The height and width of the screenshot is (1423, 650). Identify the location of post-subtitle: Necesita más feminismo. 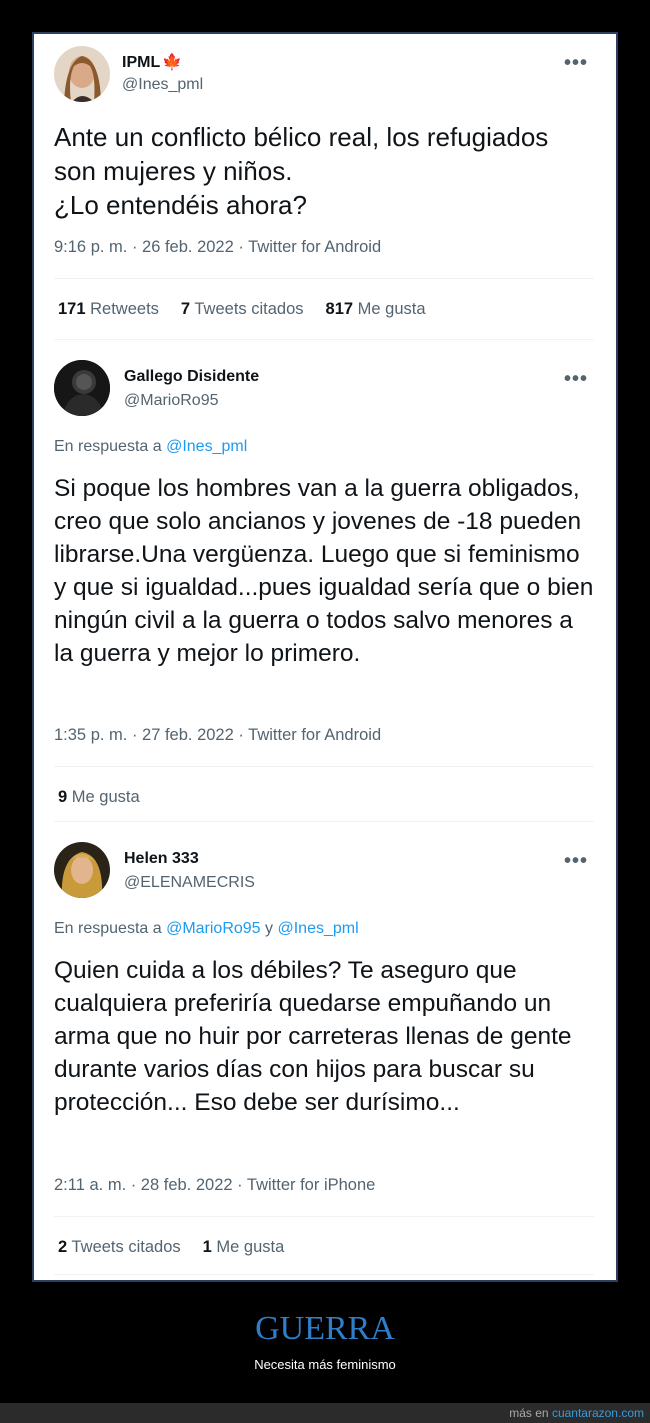
(325, 1364).